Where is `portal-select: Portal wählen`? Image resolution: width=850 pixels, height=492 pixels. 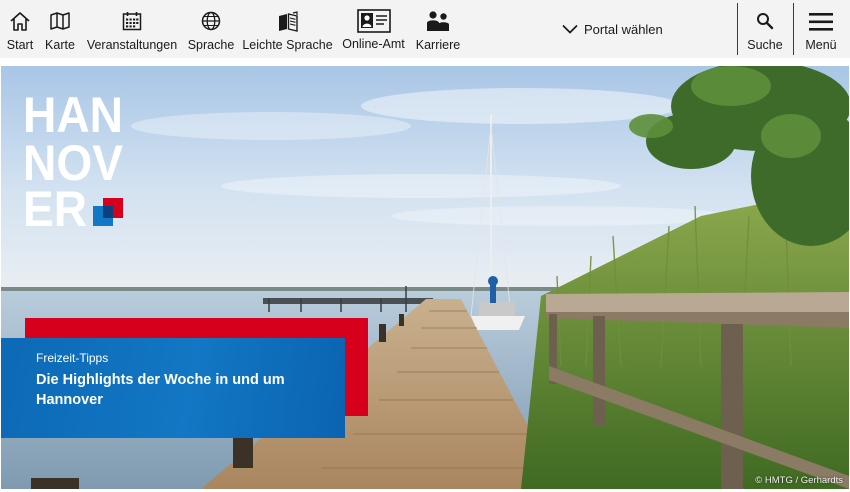
portal-select: Portal wählen is located at coordinates (612, 29).